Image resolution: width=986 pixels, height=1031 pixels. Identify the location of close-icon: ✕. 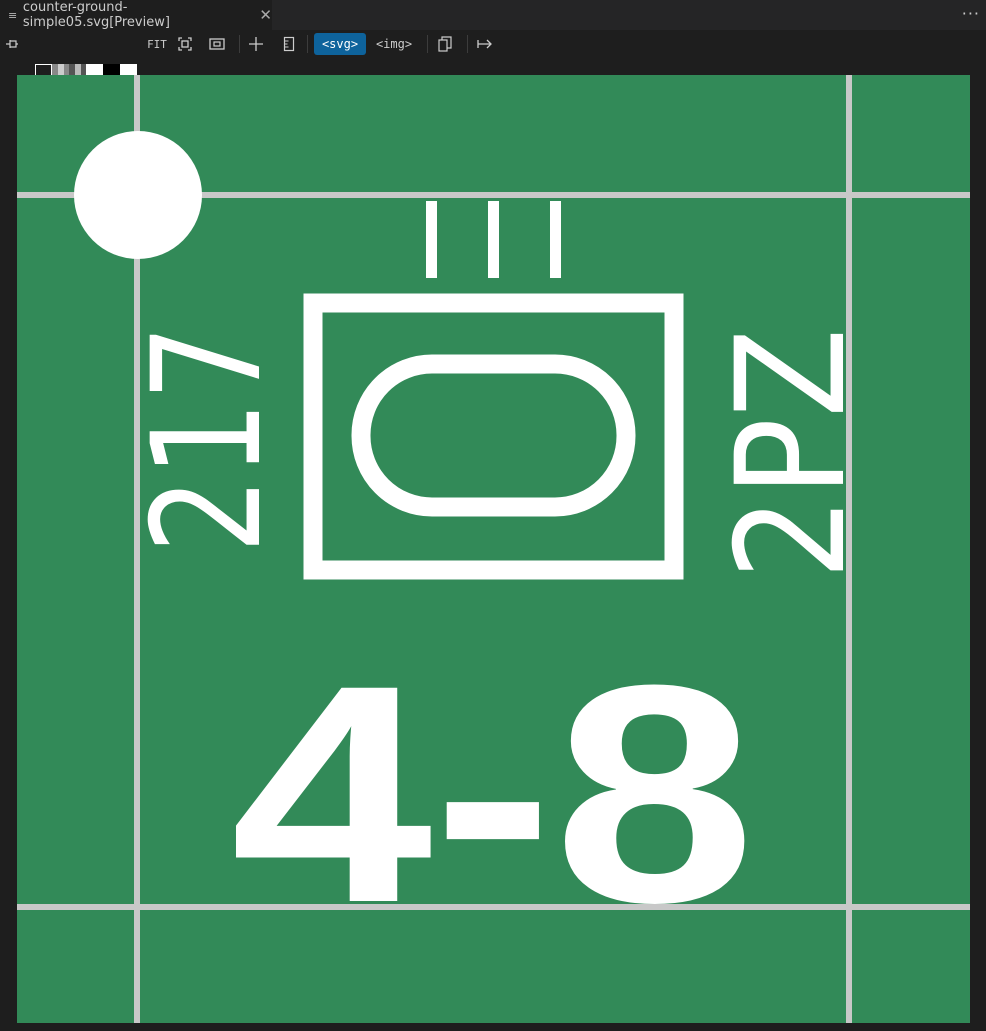
(265, 15).